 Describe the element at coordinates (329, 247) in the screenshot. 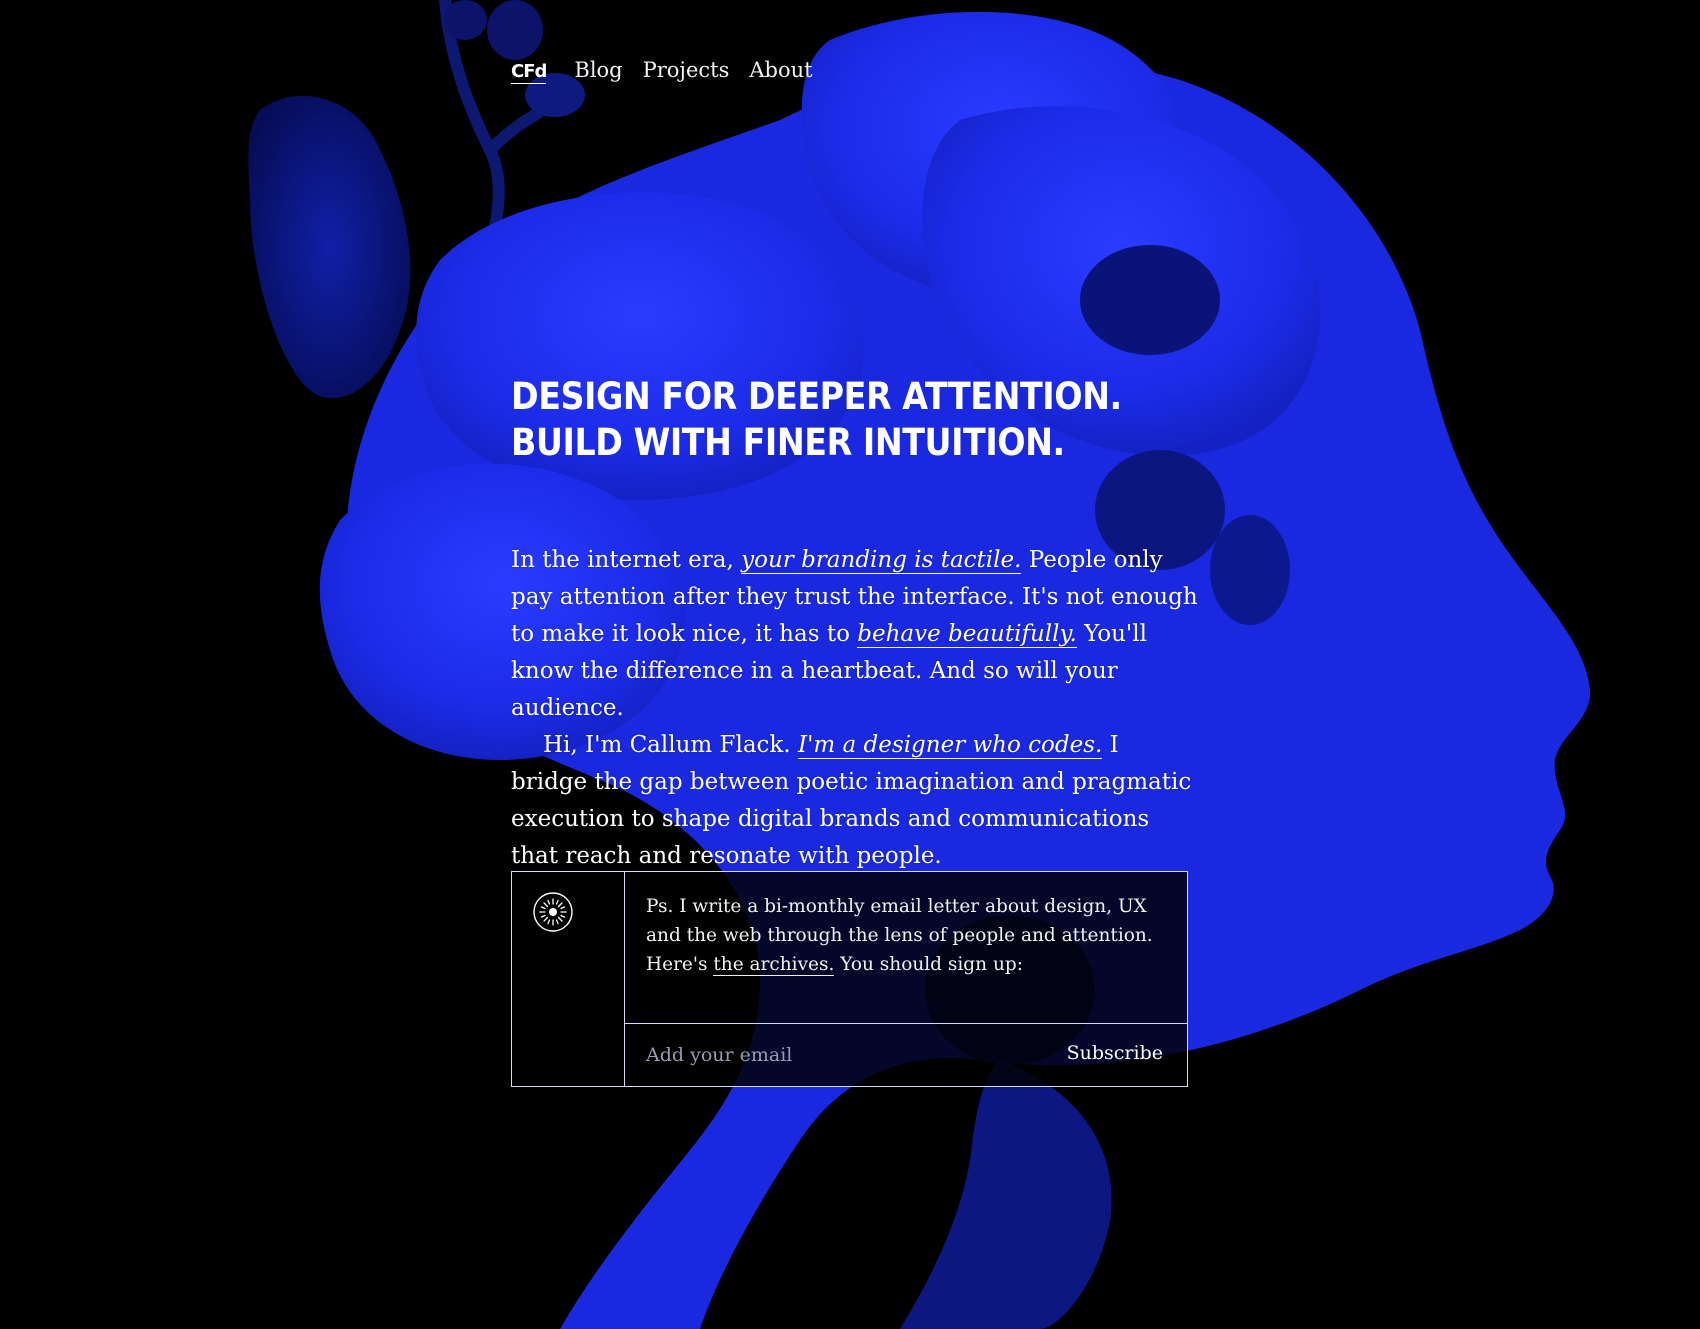

I see `orchid-dark-flower` at that location.